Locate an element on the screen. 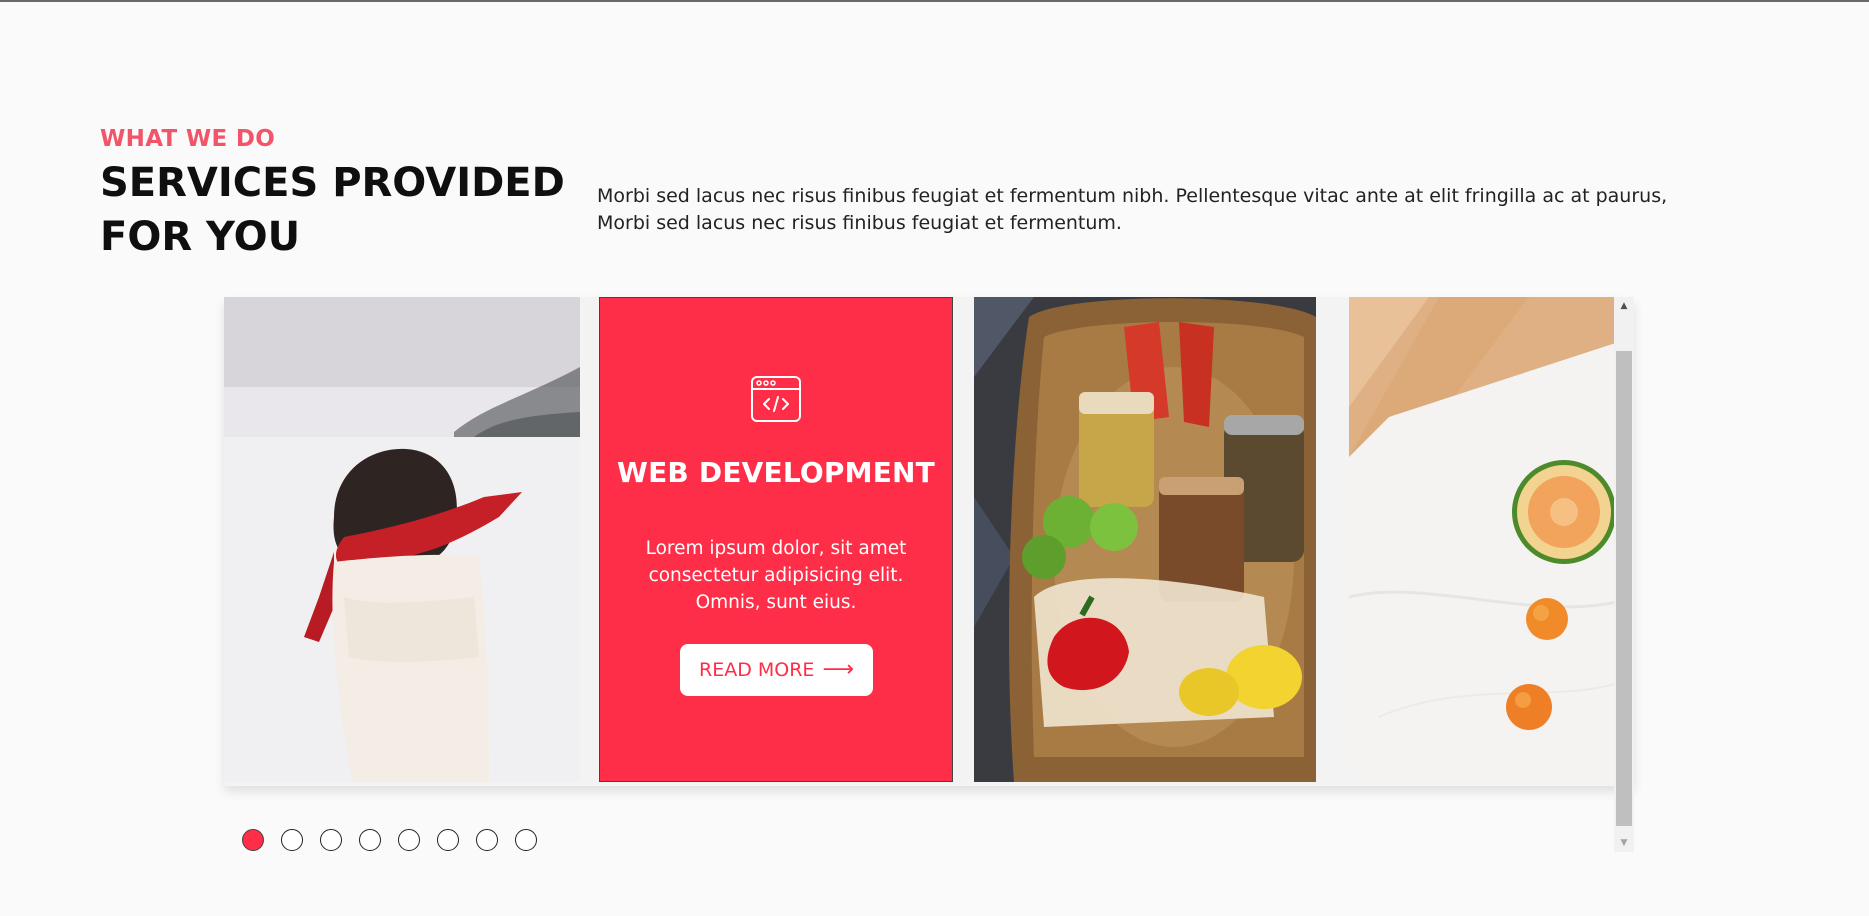 The height and width of the screenshot is (916, 1869). read-more-button: READ MORE ⟶ is located at coordinates (776, 670).